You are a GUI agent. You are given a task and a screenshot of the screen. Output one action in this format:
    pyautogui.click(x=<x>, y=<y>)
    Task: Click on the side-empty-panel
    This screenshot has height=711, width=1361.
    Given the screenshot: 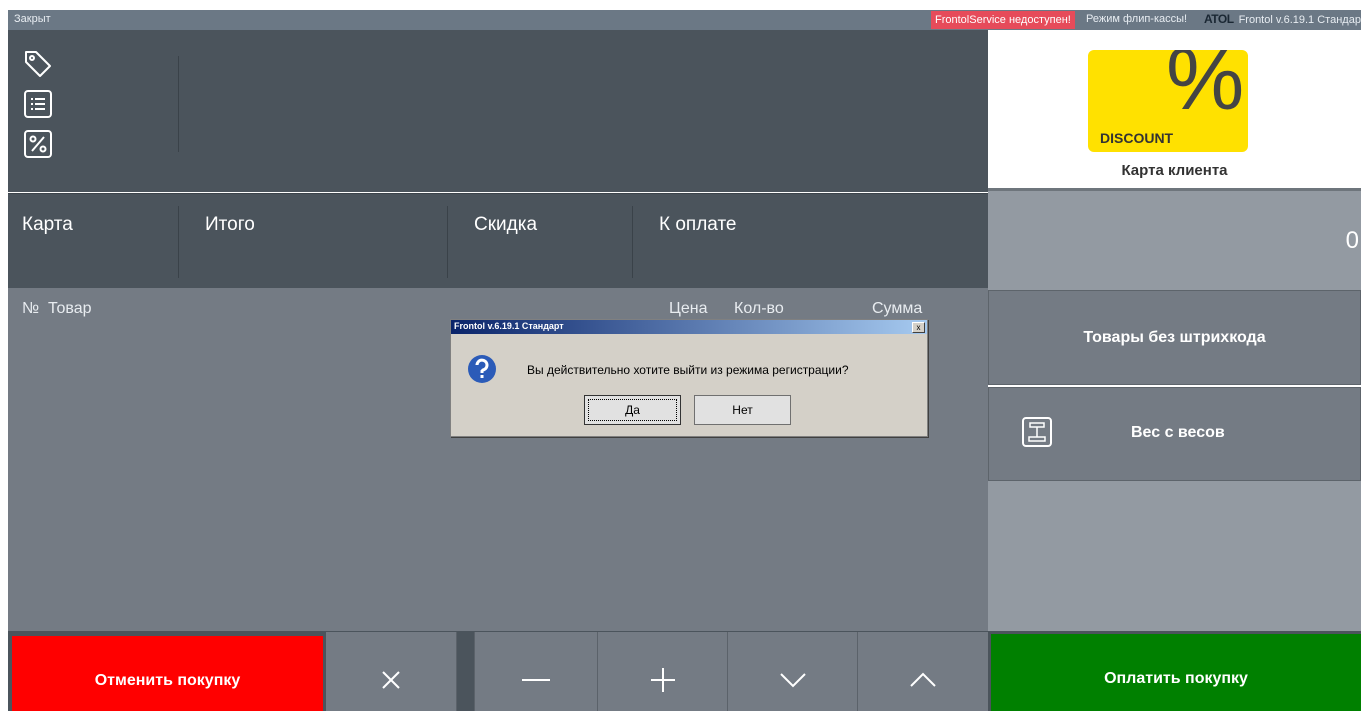 What is the action you would take?
    pyautogui.click(x=1174, y=556)
    